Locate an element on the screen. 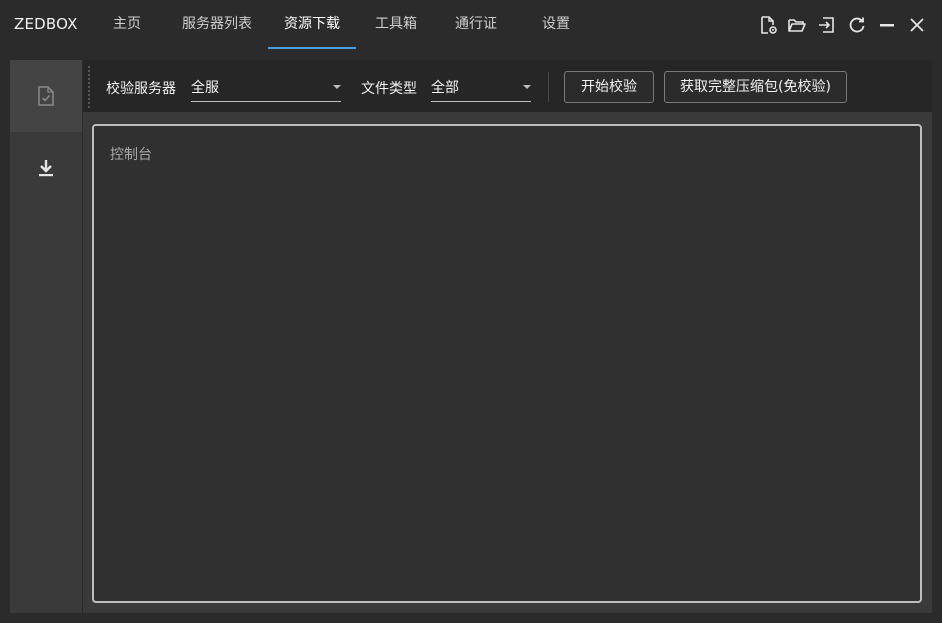 This screenshot has height=623, width=942. close-button is located at coordinates (917, 25).